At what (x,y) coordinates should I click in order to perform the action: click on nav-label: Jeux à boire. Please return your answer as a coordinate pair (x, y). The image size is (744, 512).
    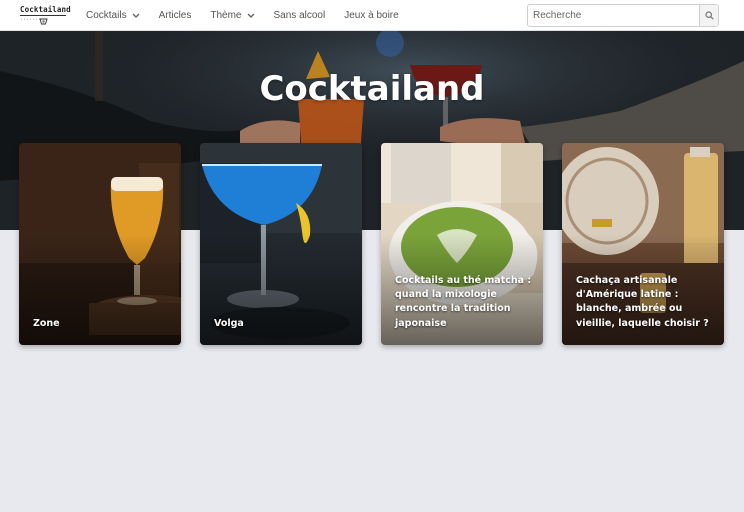
    Looking at the image, I should click on (371, 15).